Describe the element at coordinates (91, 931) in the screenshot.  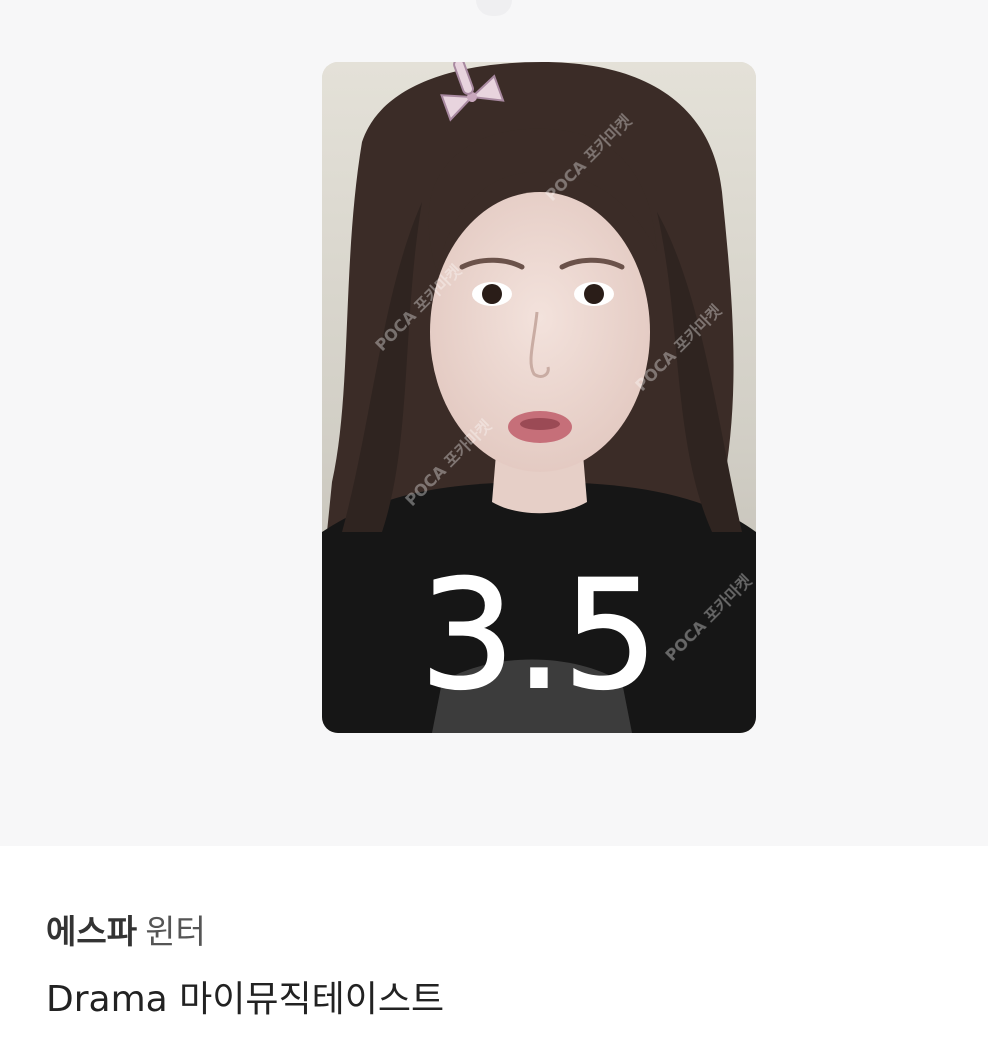
I see `group-name: 에스파` at that location.